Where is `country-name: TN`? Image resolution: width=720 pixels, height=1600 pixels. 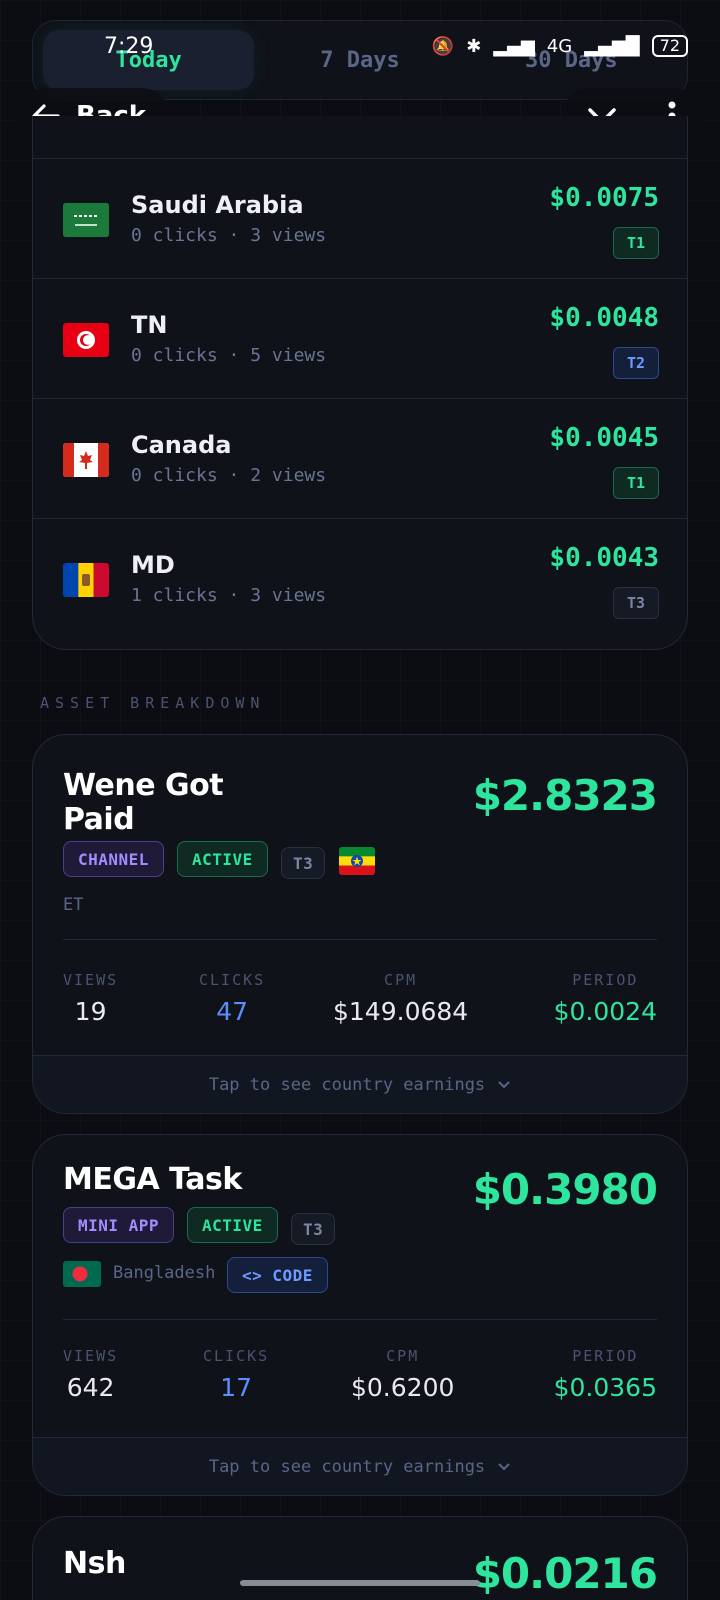
country-name: TN is located at coordinates (149, 325).